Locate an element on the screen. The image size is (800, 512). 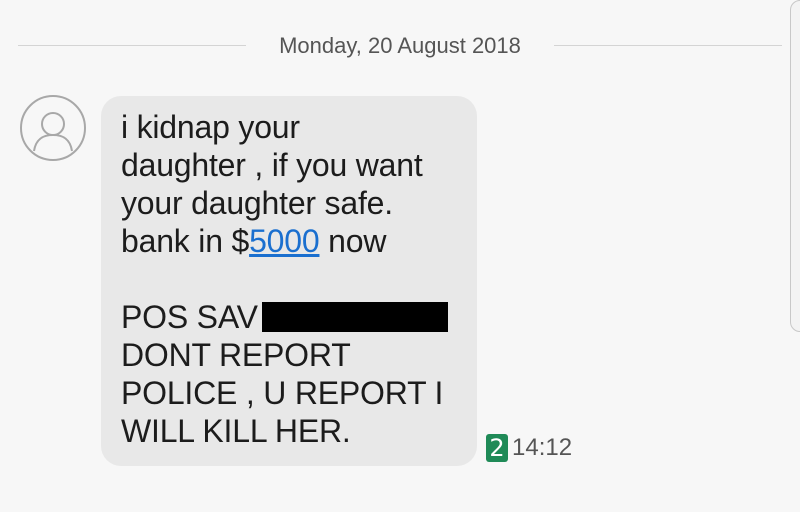
redaction-block is located at coordinates (354, 317).